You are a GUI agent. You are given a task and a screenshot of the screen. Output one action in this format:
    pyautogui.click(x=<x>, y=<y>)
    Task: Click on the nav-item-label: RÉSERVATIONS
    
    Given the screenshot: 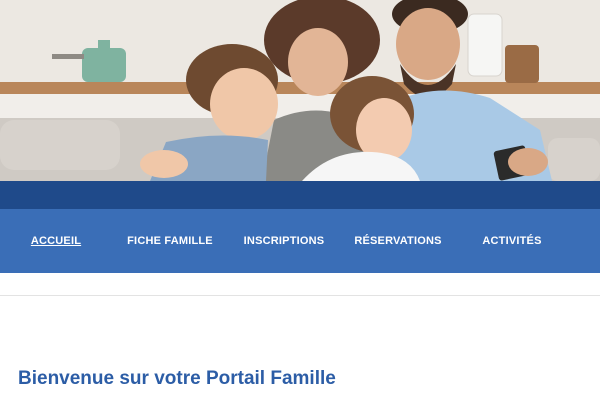 What is the action you would take?
    pyautogui.click(x=398, y=241)
    